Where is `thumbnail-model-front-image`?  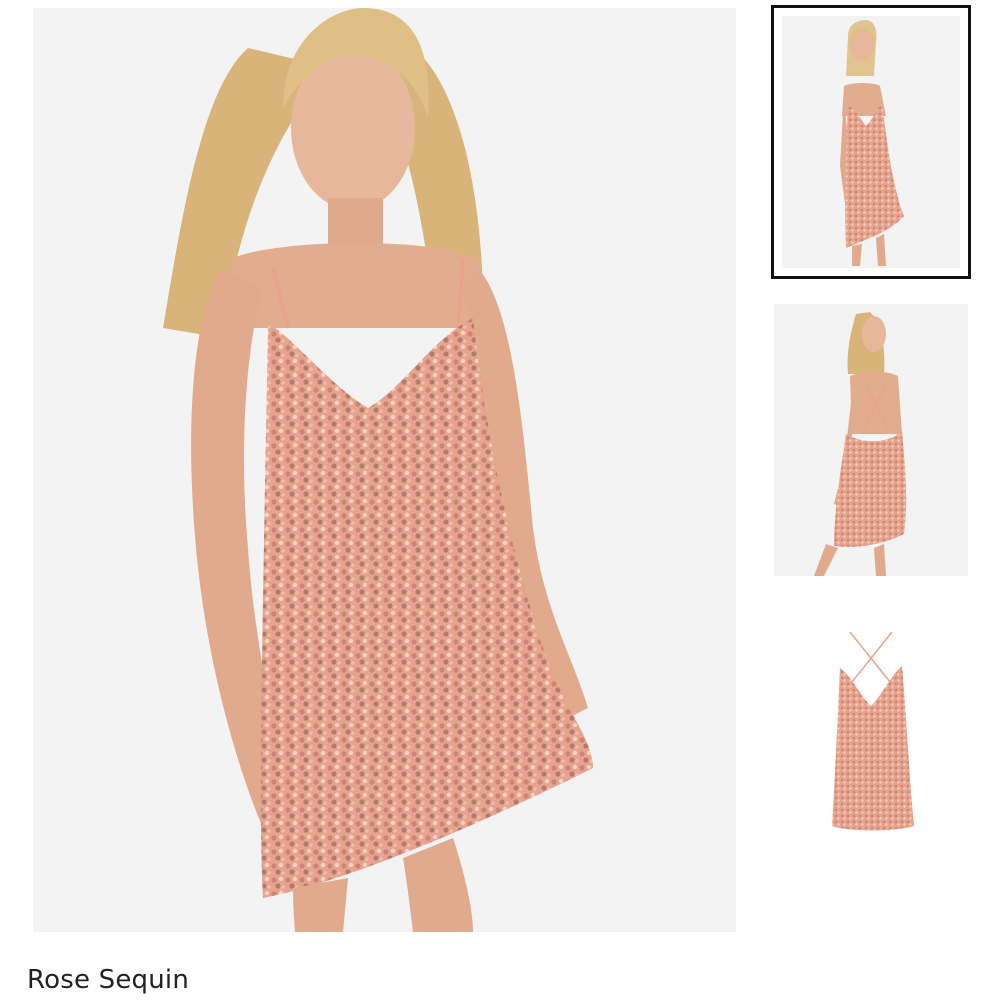 thumbnail-model-front-image is located at coordinates (871, 142).